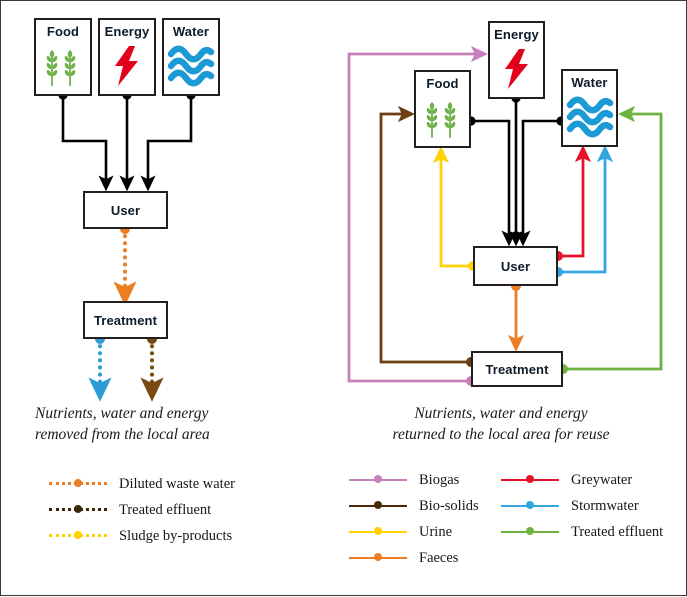  I want to click on left-flow-energy-to-user, so click(127, 141).